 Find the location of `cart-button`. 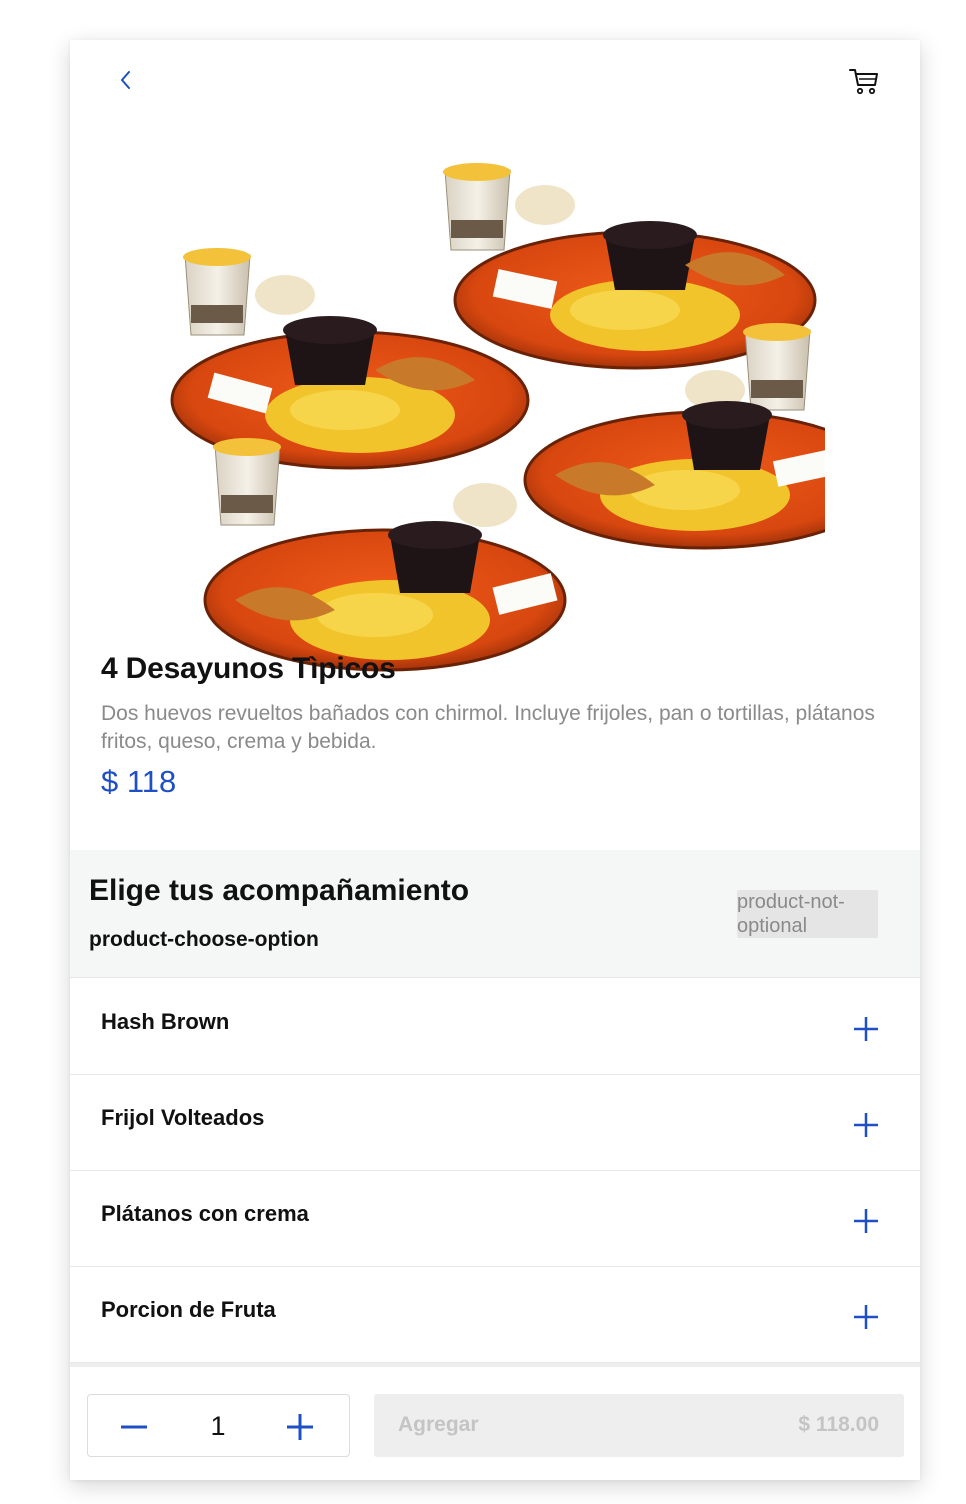

cart-button is located at coordinates (864, 81).